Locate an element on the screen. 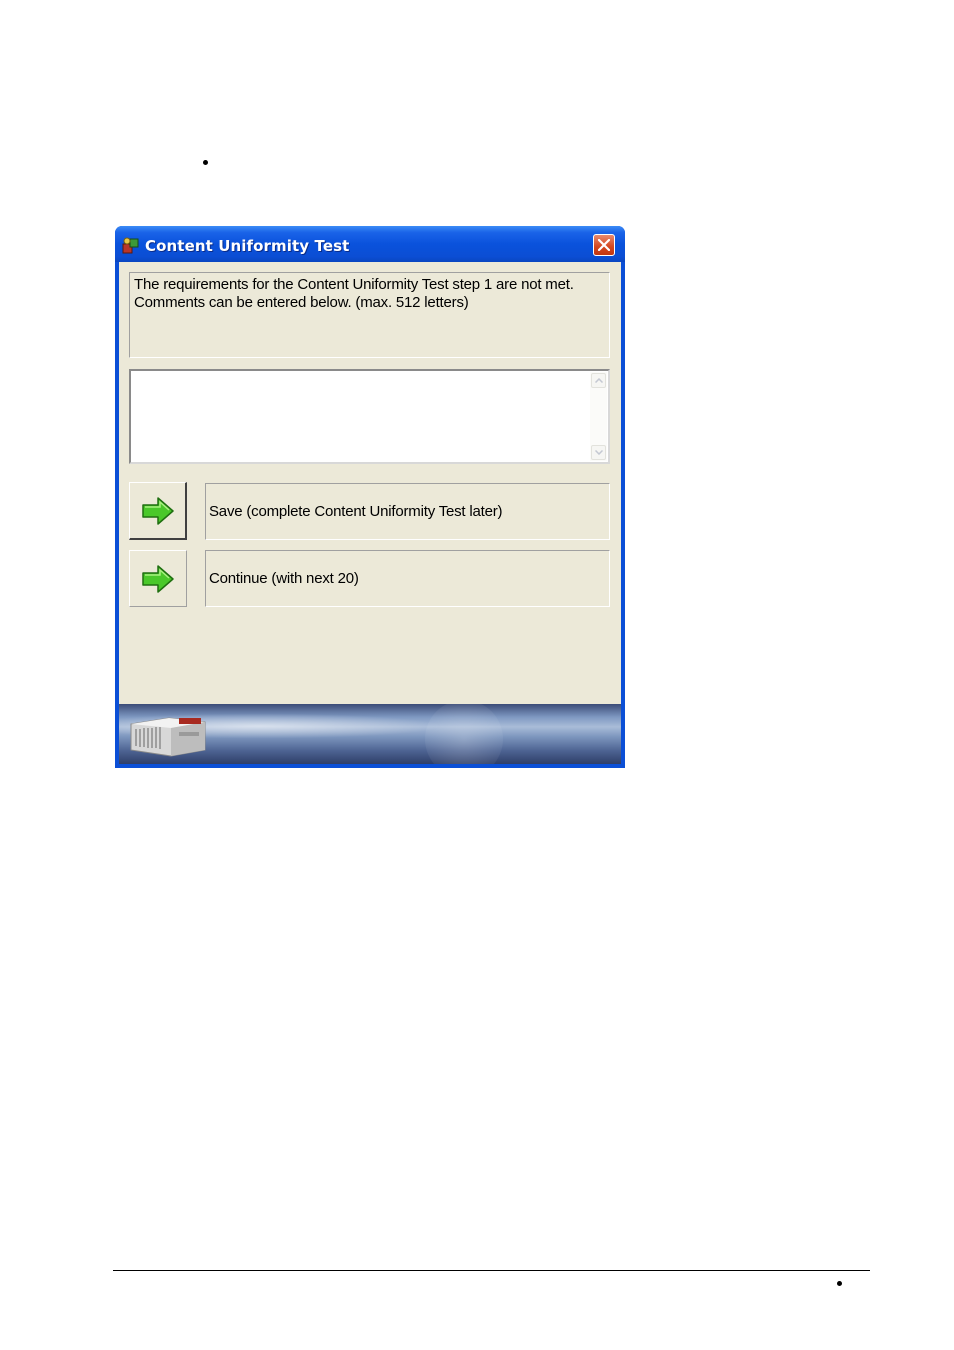 Image resolution: width=954 pixels, height=1350 pixels. scroll-up-button is located at coordinates (598, 380).